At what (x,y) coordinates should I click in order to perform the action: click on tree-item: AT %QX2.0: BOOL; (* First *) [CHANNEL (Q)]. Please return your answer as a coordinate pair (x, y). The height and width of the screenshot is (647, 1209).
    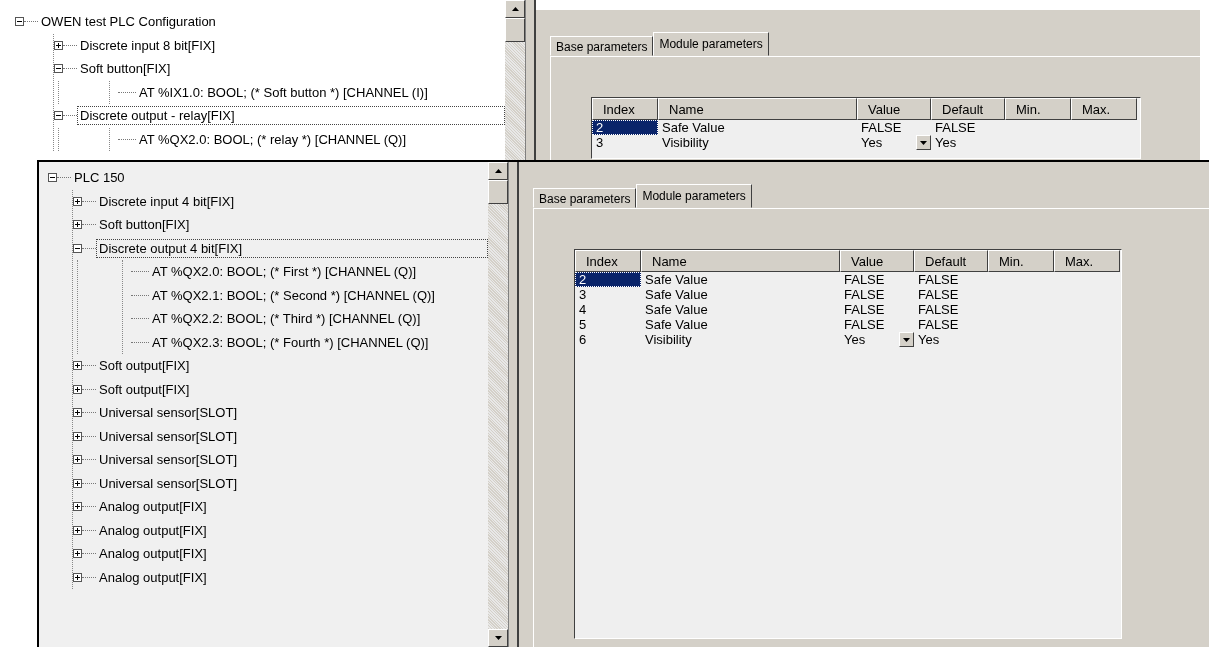
    Looking at the image, I should click on (284, 272).